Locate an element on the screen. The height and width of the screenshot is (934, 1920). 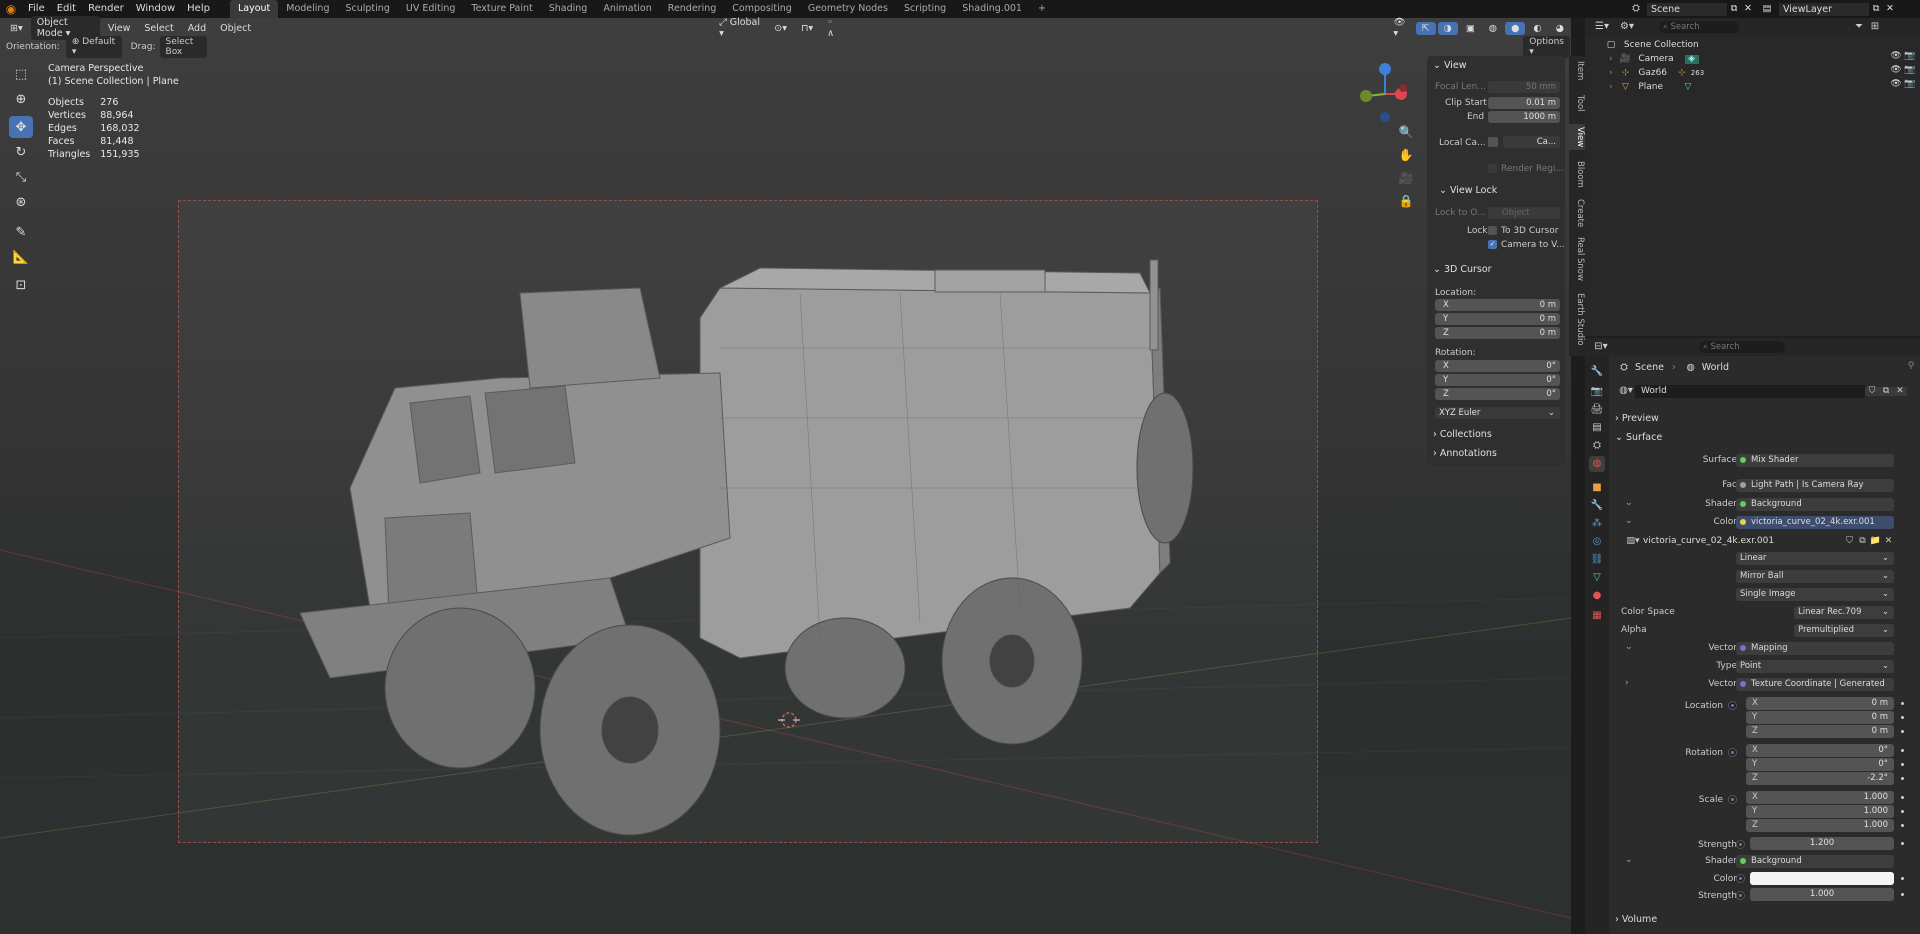
collections-header: › Collections is located at coordinates (1462, 434).